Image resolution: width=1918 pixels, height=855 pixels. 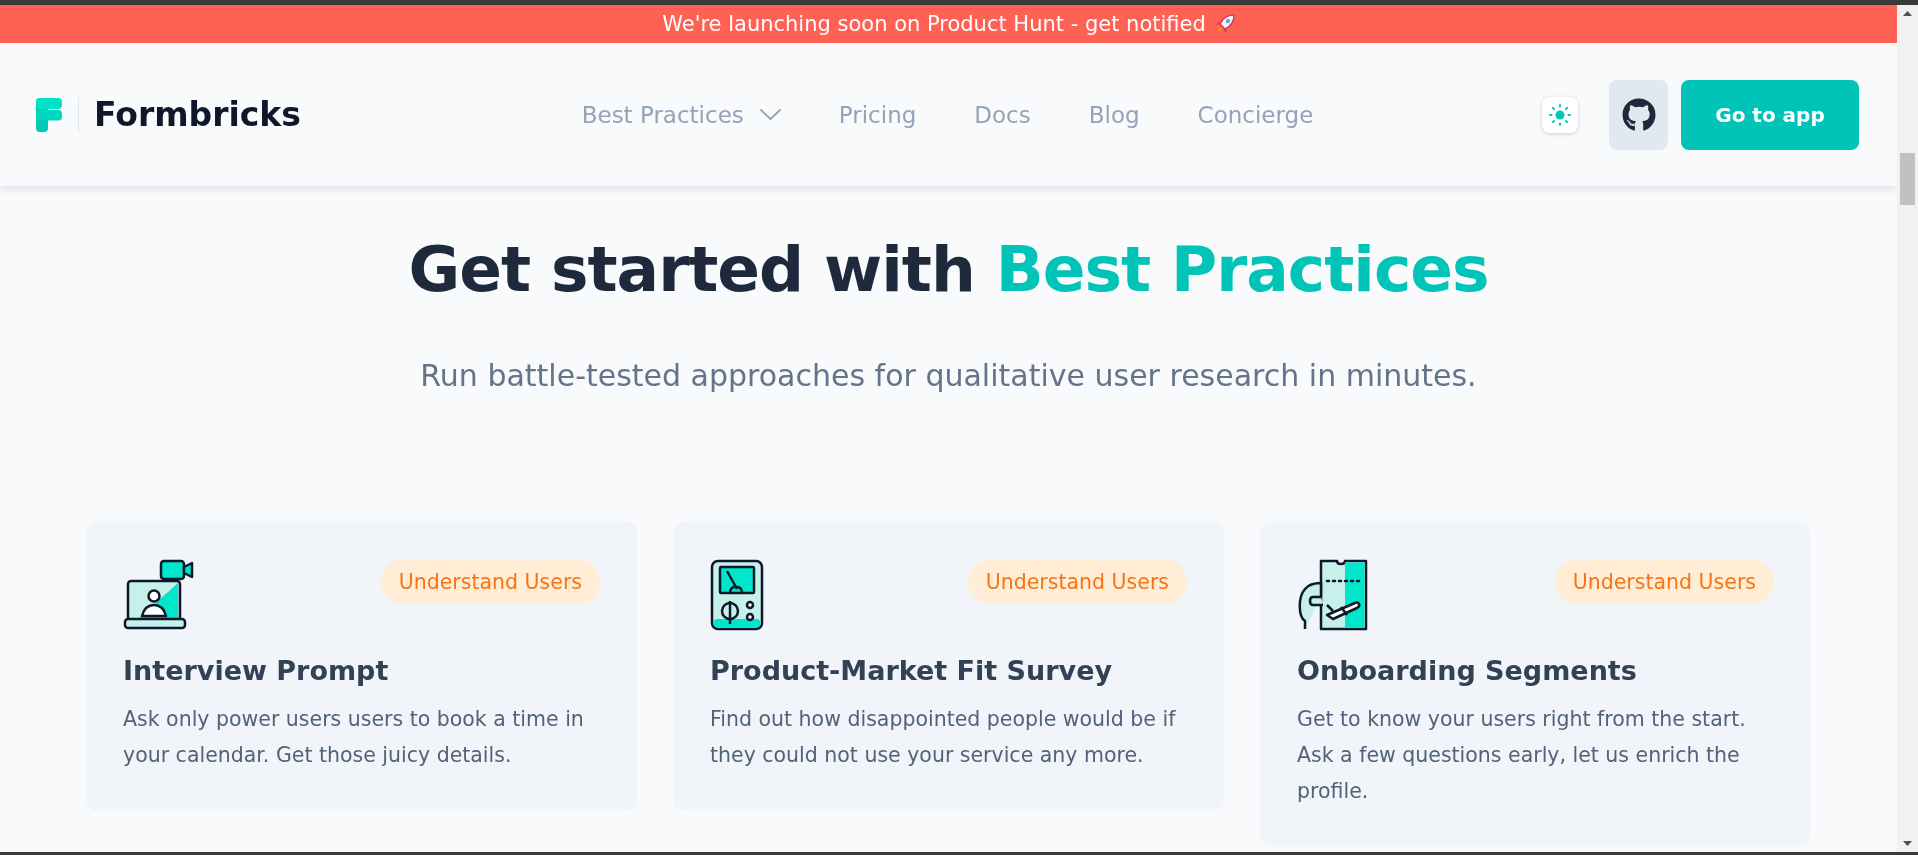 What do you see at coordinates (1224, 24) in the screenshot?
I see `rocket-icon` at bounding box center [1224, 24].